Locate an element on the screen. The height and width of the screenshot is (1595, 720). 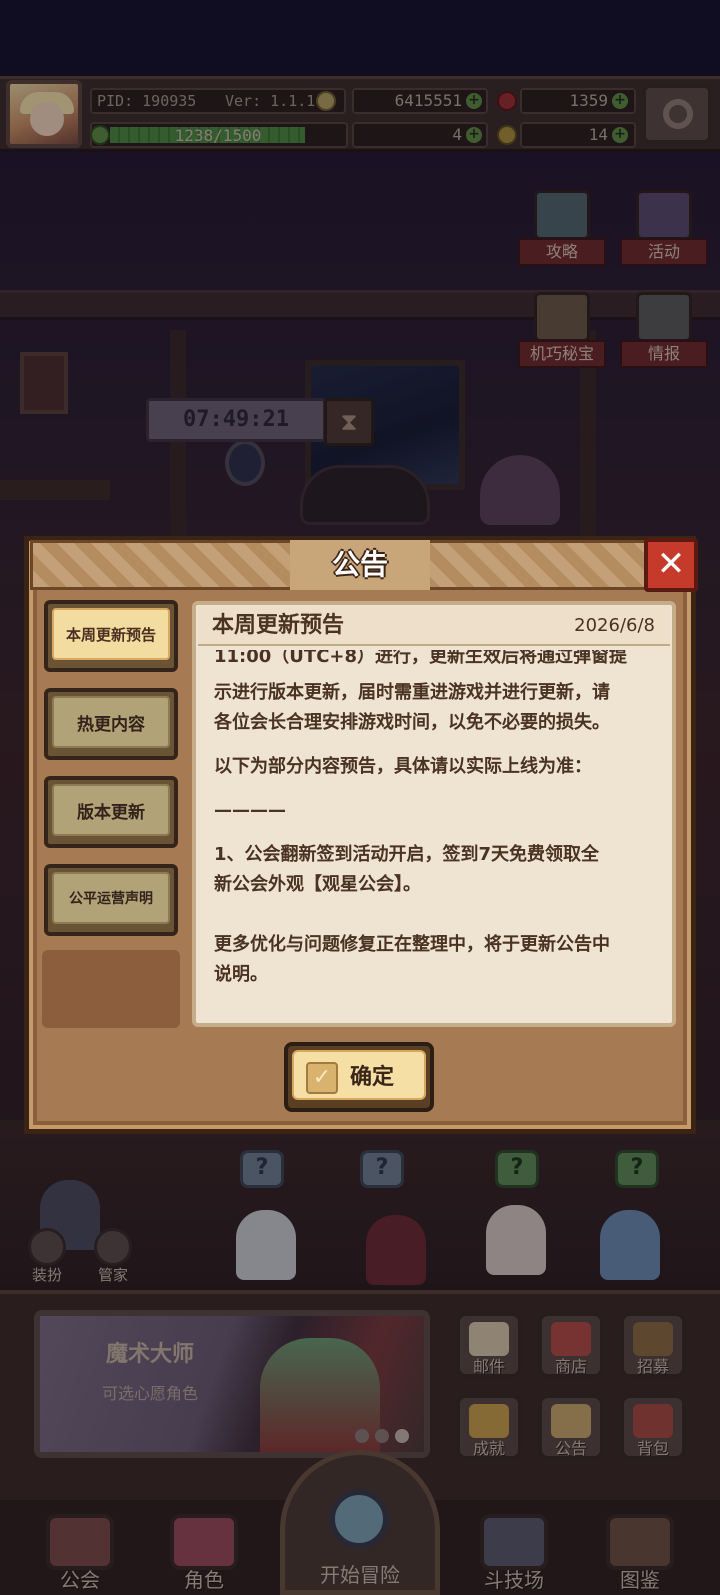
tab-label: 版本更新 is located at coordinates (111, 810).